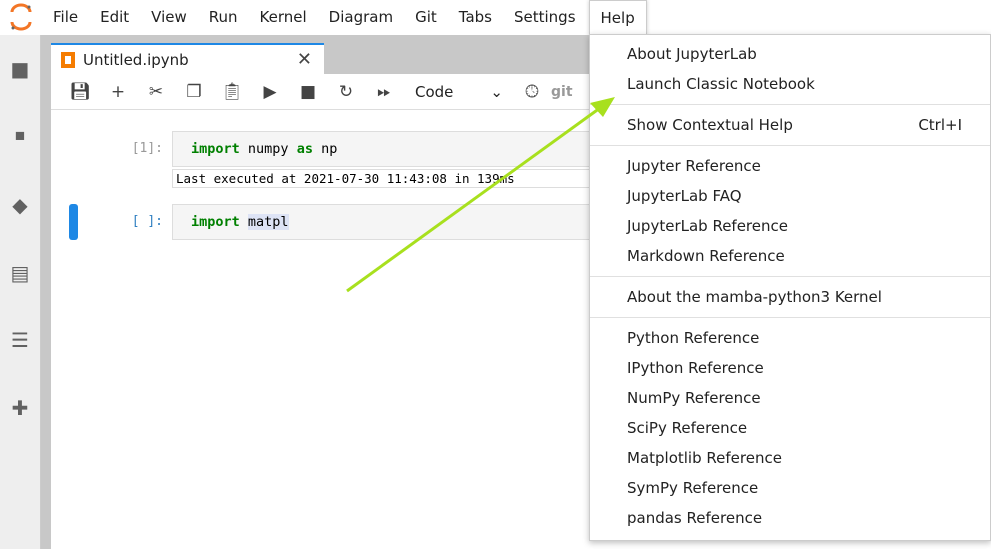  Describe the element at coordinates (118, 92) in the screenshot. I see `add-cell-icon: +` at that location.